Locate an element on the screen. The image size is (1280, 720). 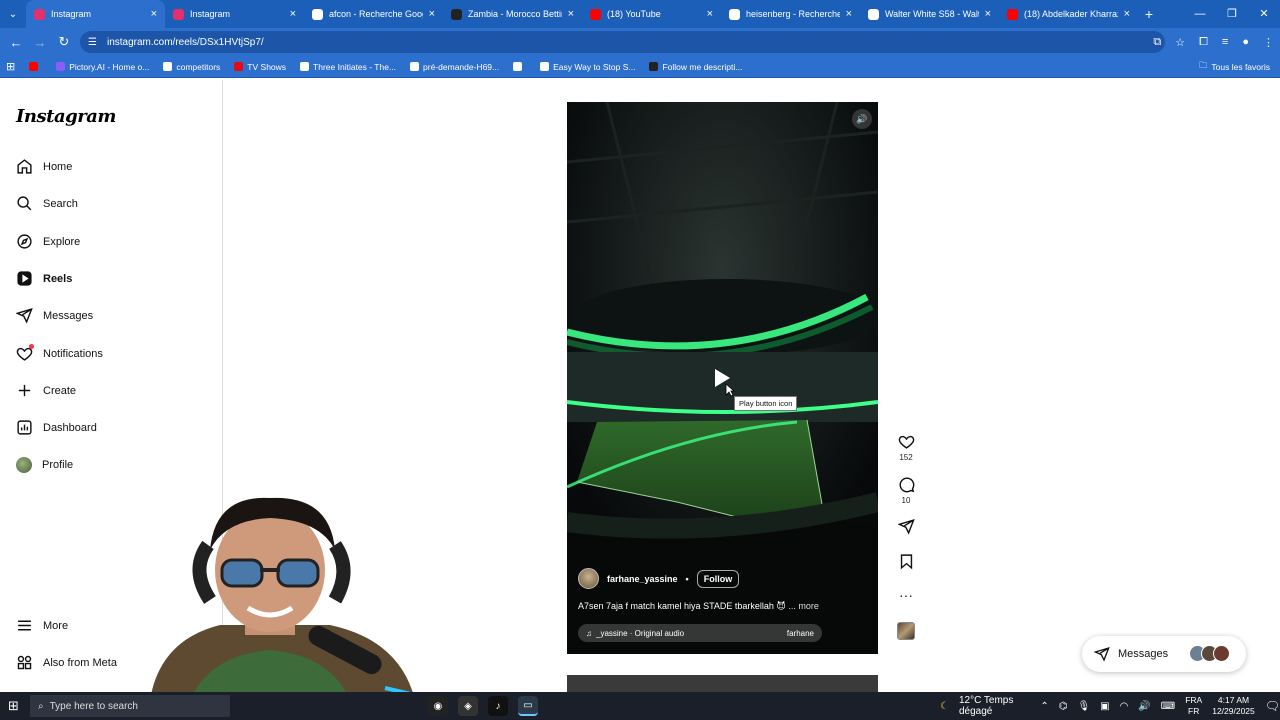
follow-button: Follow is located at coordinates (718, 578).